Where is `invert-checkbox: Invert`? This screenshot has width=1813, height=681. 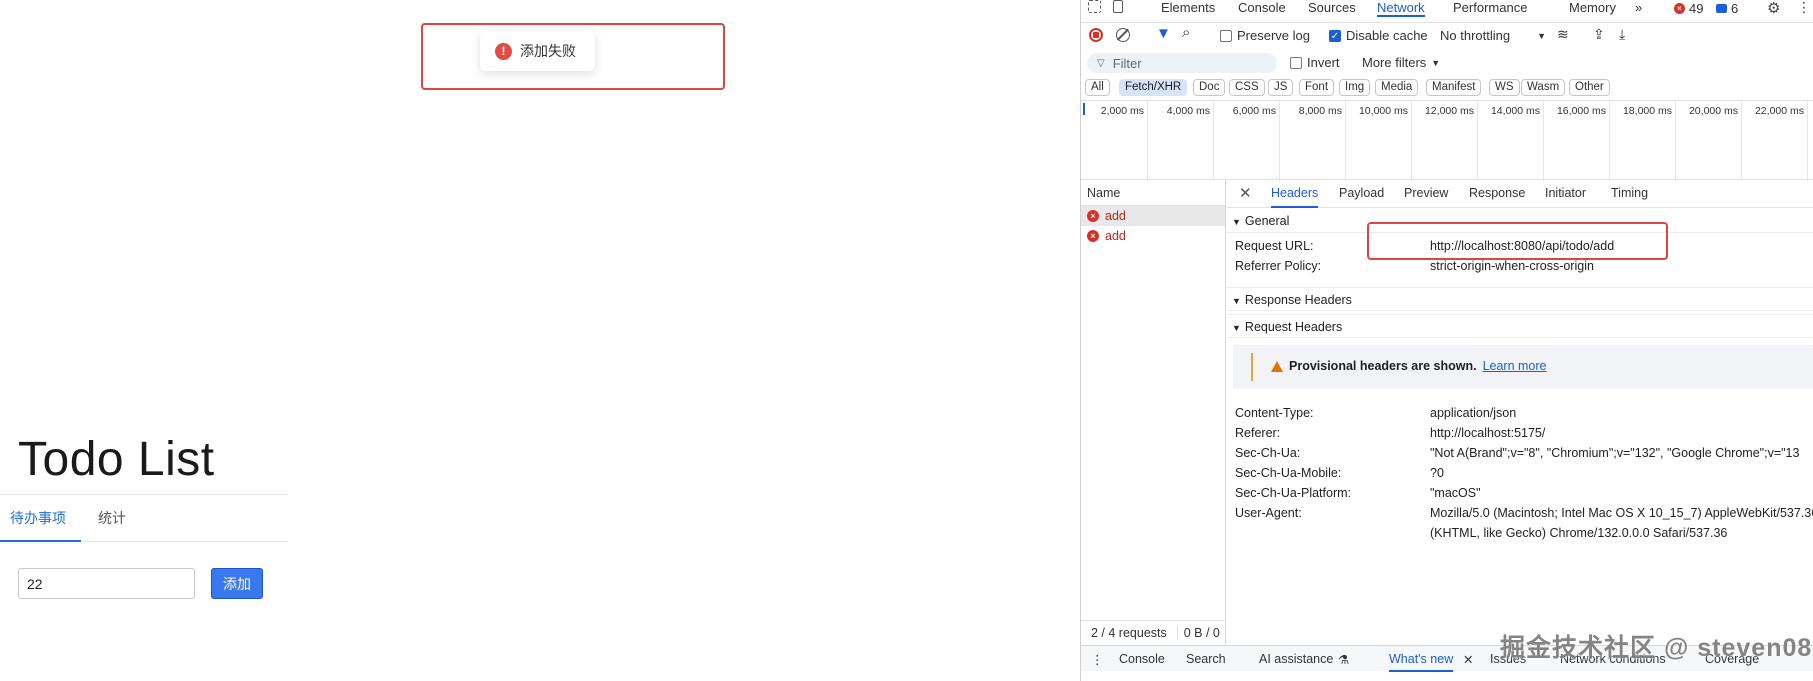
invert-checkbox: Invert is located at coordinates (1315, 62).